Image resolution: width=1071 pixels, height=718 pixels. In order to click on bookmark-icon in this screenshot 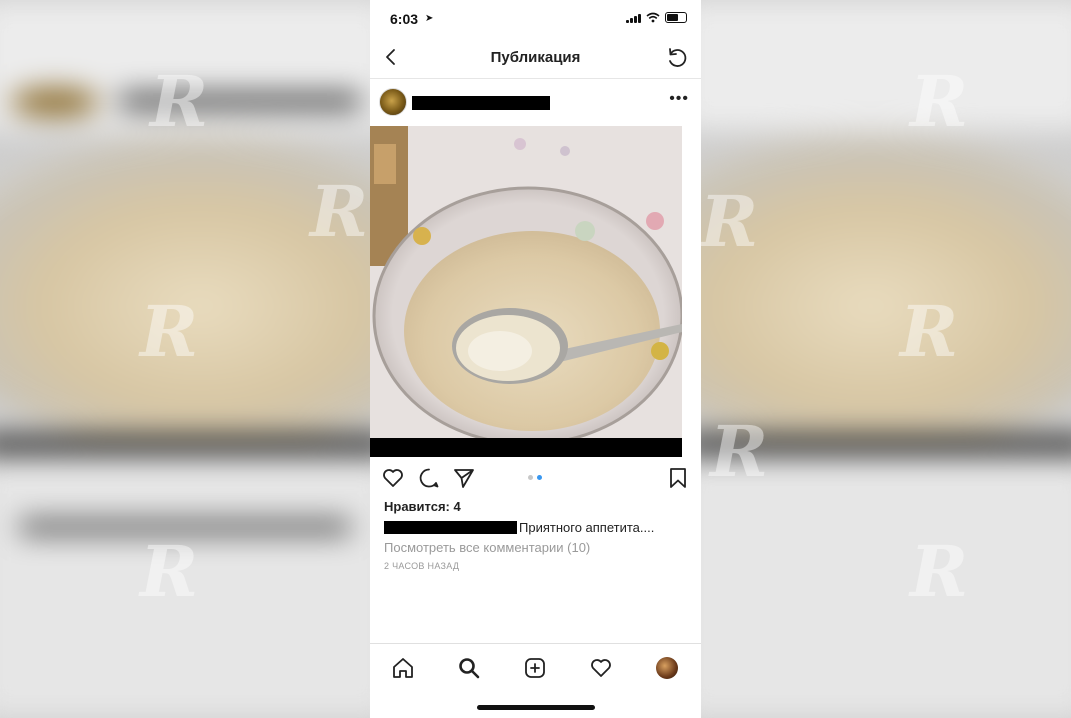, I will do `click(678, 478)`.